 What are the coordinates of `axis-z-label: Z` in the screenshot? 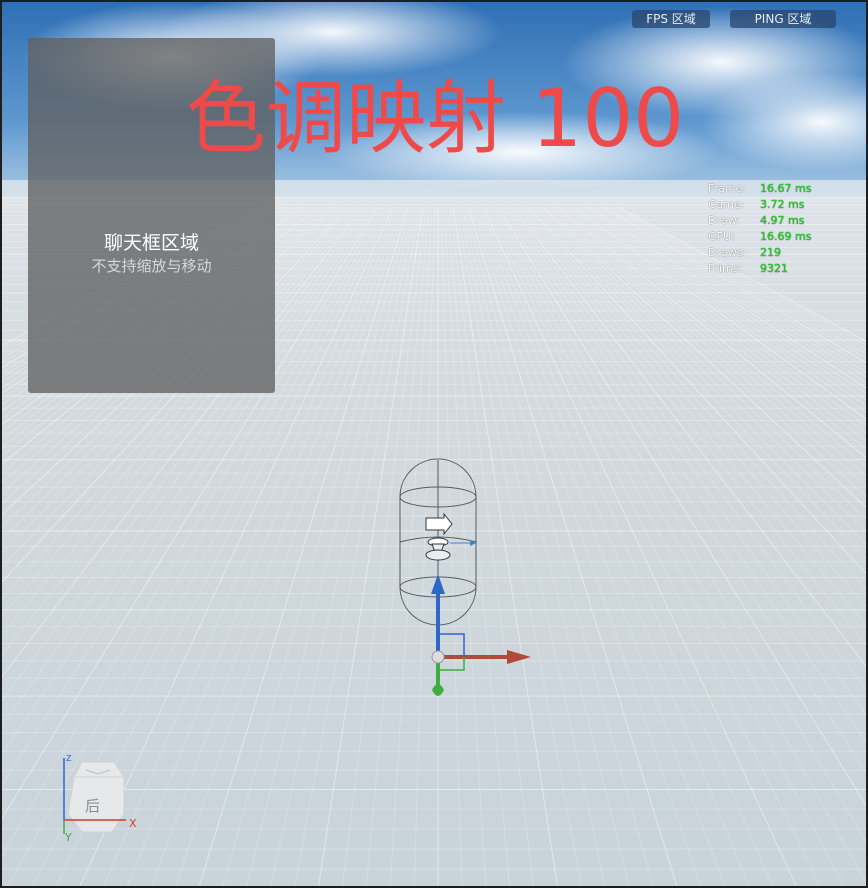 It's located at (69, 758).